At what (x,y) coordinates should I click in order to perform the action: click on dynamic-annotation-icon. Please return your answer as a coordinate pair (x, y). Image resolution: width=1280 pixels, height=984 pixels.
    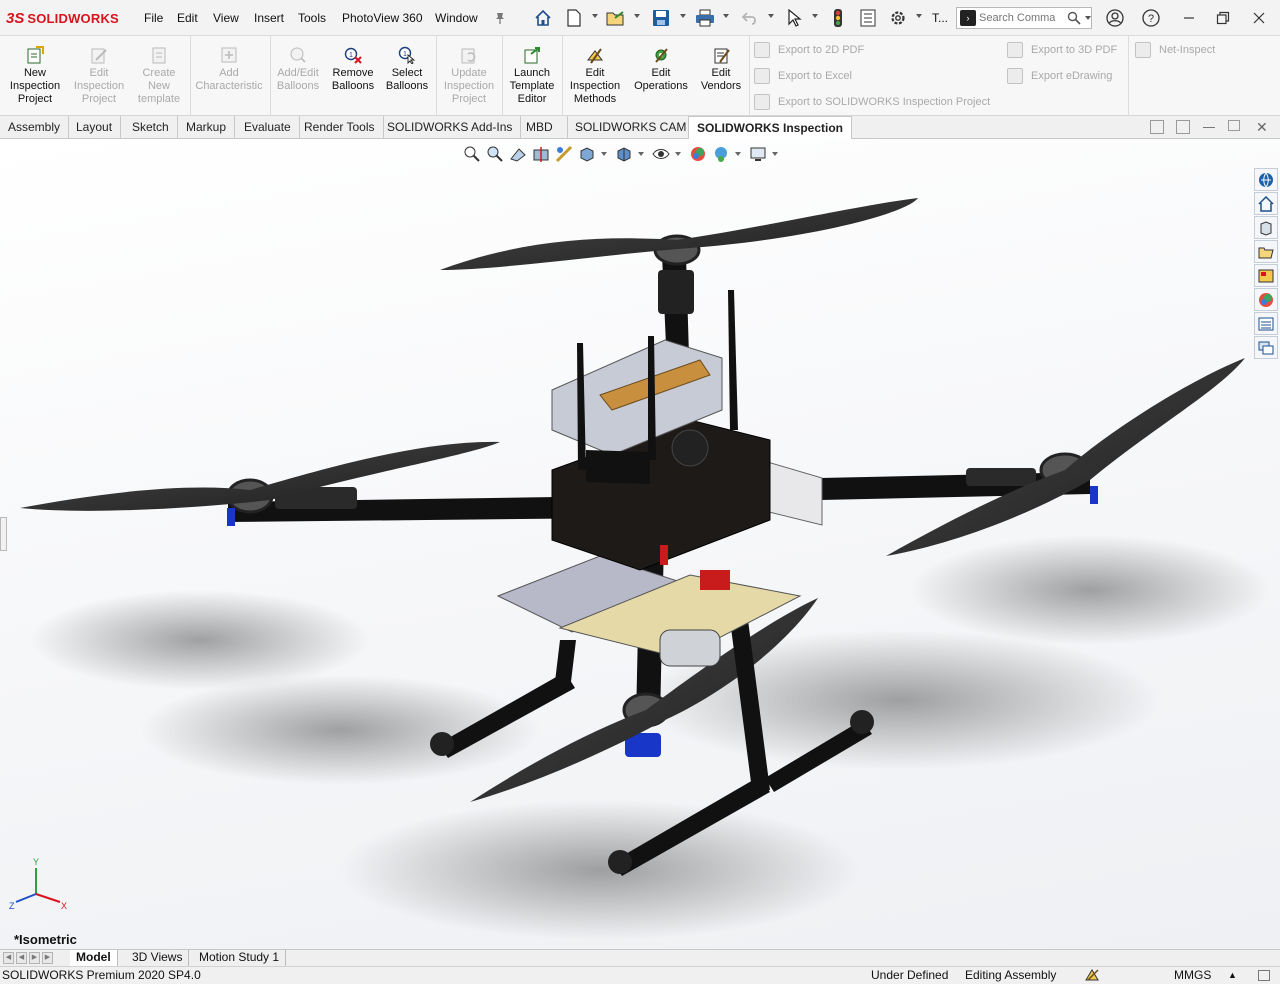
    Looking at the image, I should click on (564, 154).